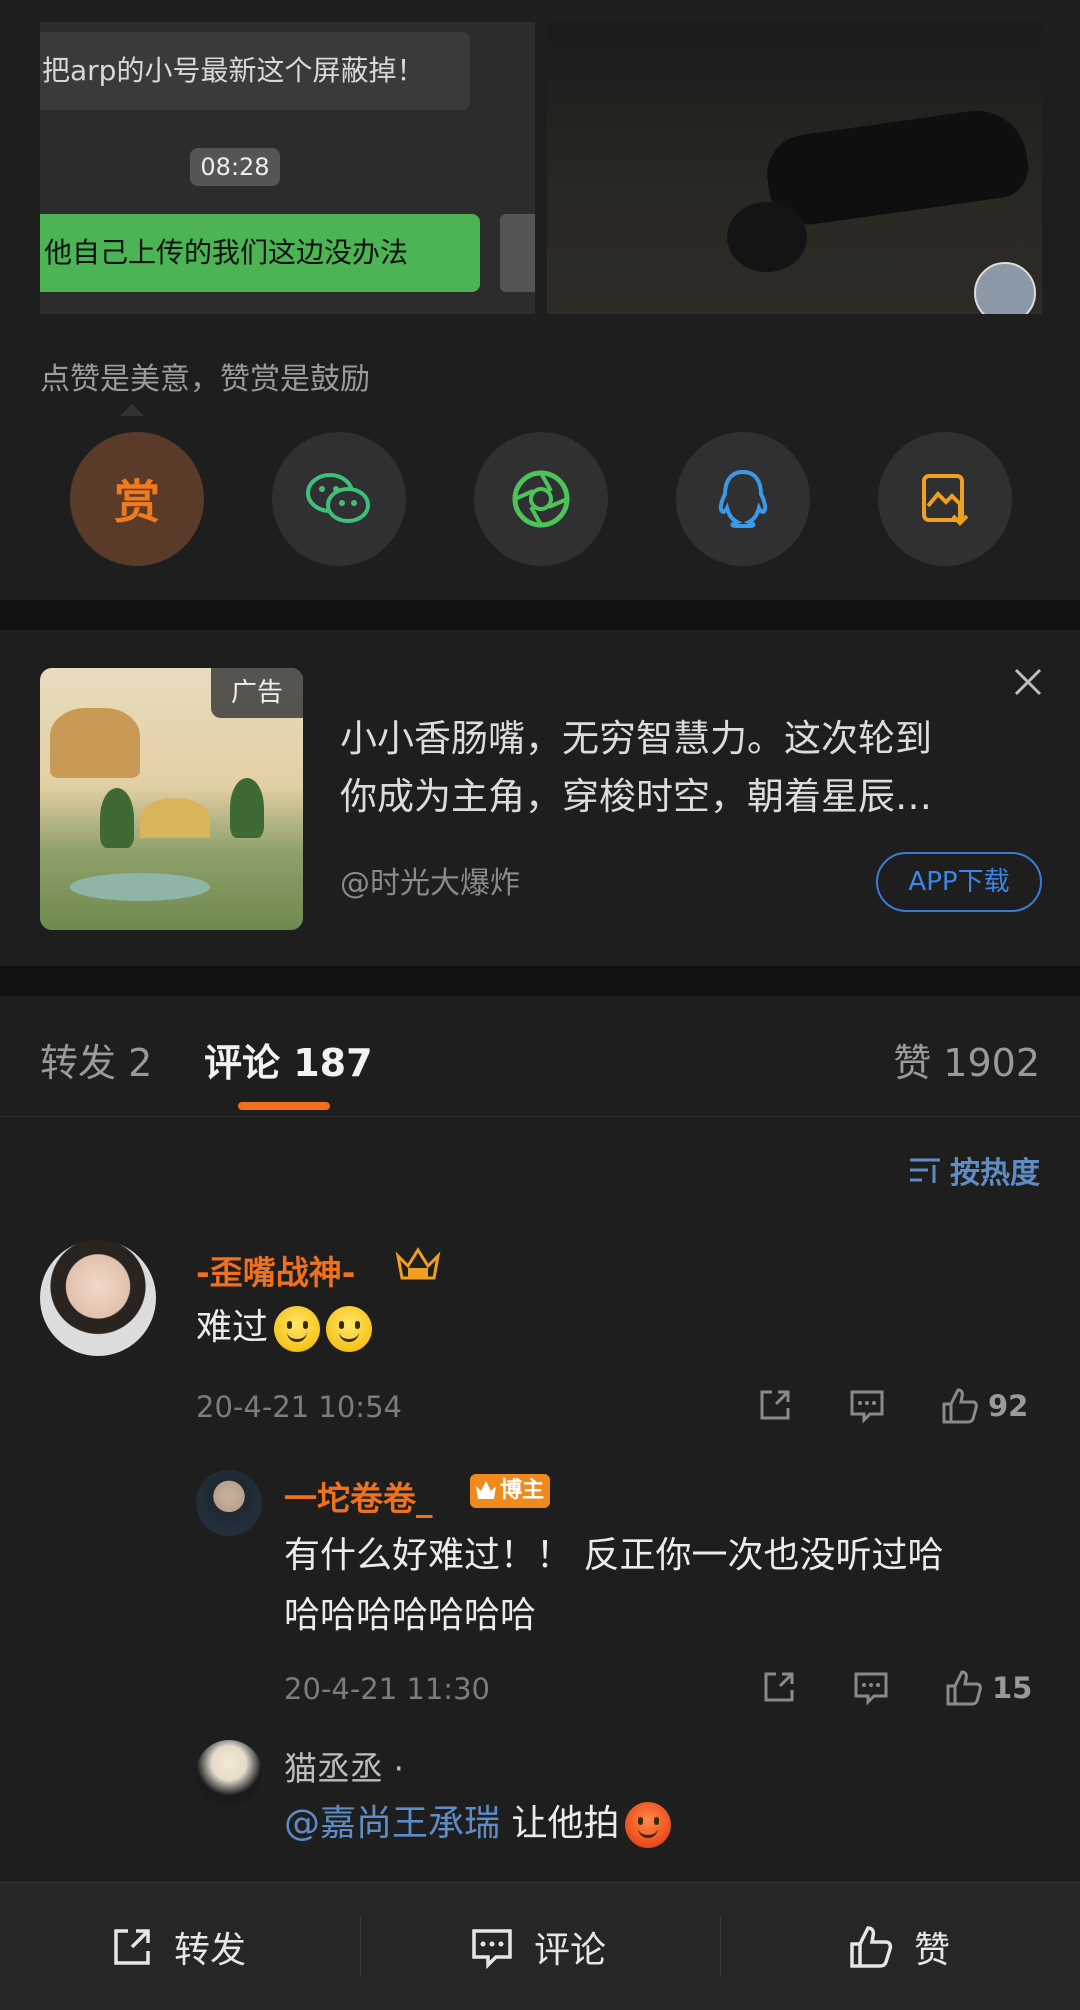  I want to click on reply-text: @嘉尚王承瑞 让他拍, so click(478, 1824).